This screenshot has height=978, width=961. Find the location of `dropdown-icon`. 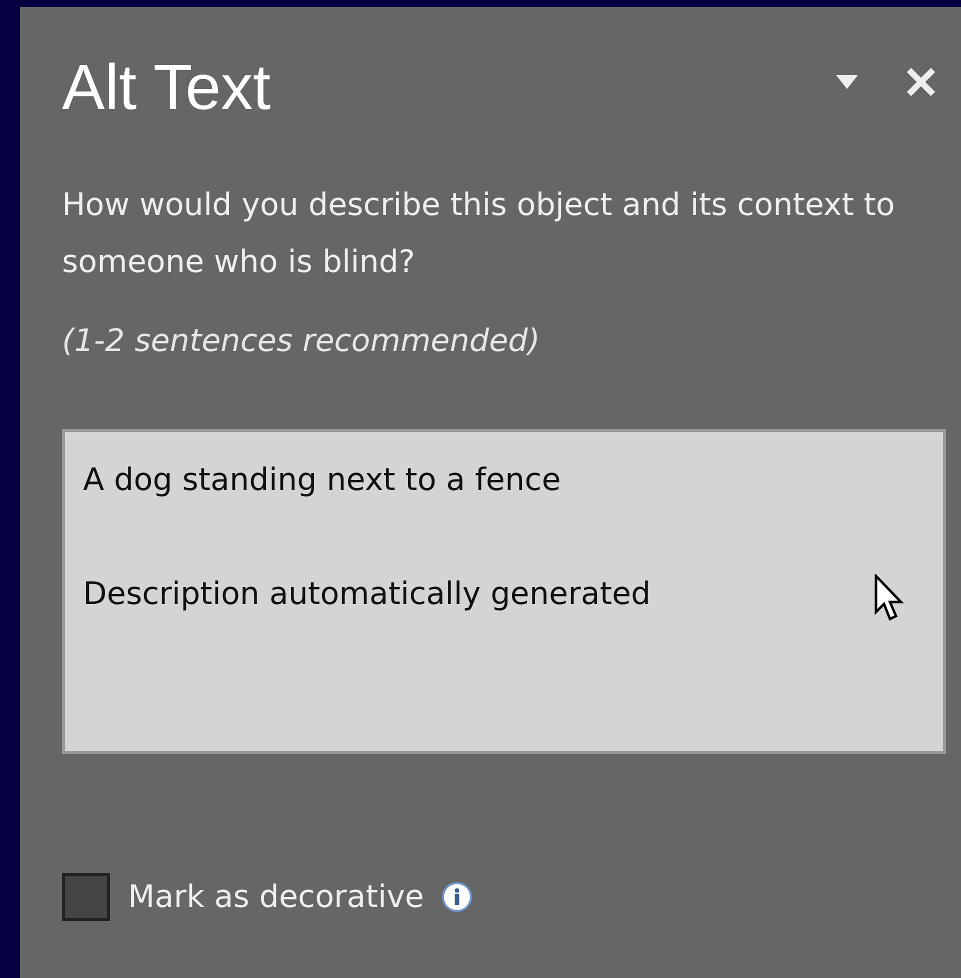

dropdown-icon is located at coordinates (847, 82).